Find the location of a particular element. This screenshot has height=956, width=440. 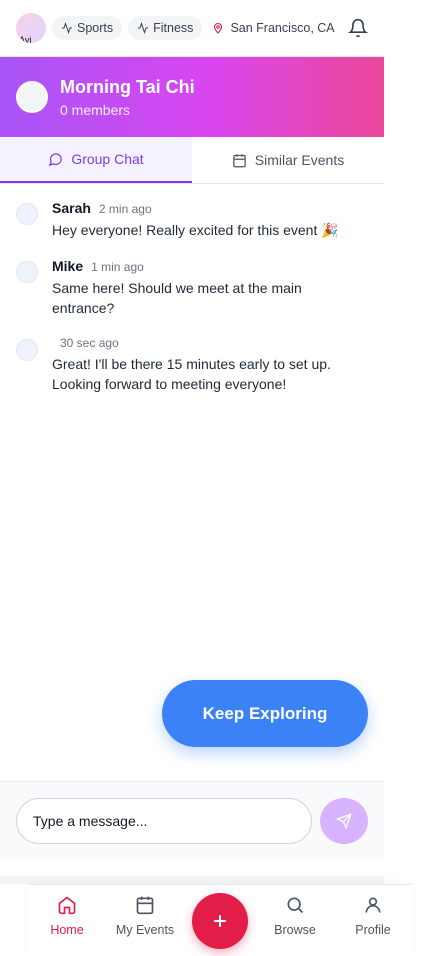

send-icon is located at coordinates (344, 821).